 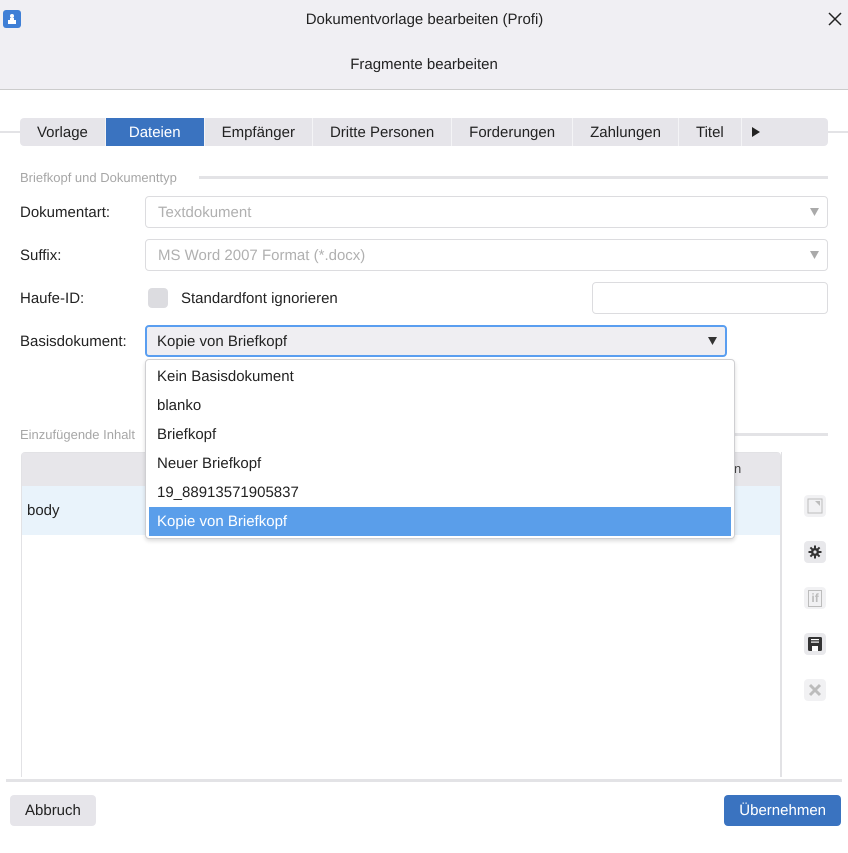 I want to click on app-icon, so click(x=12, y=19).